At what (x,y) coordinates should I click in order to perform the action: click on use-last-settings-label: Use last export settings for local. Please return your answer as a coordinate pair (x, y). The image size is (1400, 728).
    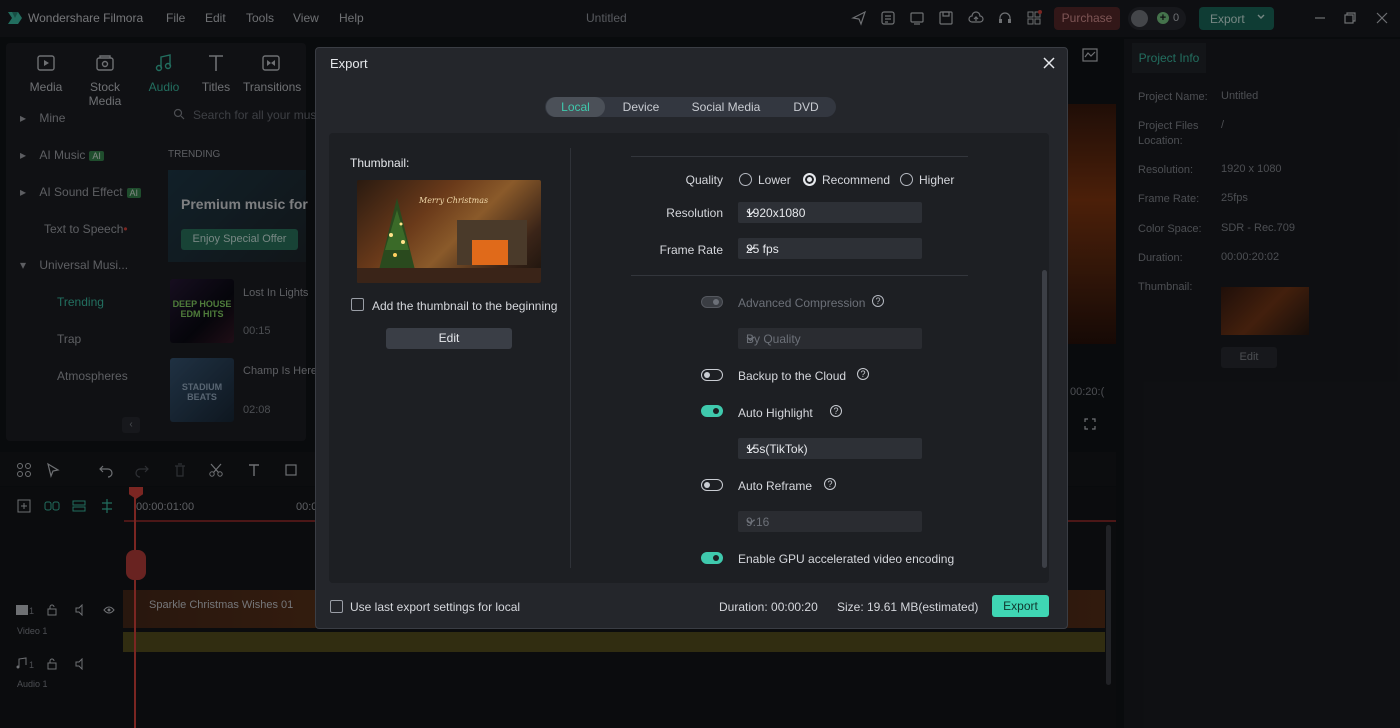
    Looking at the image, I should click on (435, 607).